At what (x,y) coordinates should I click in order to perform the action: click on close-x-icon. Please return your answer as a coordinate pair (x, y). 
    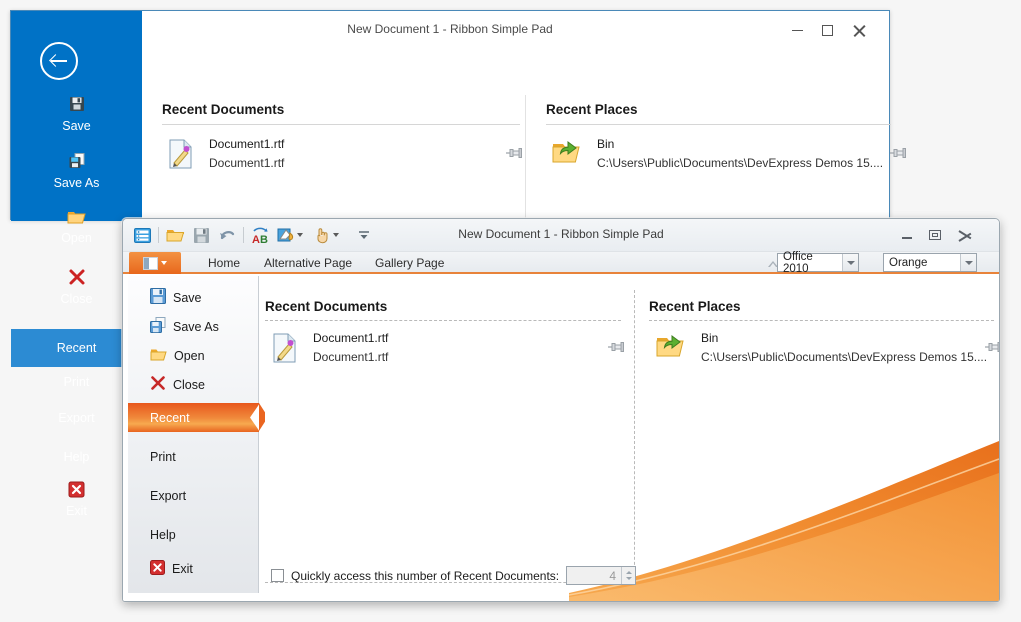
    Looking at the image, I should click on (158, 384).